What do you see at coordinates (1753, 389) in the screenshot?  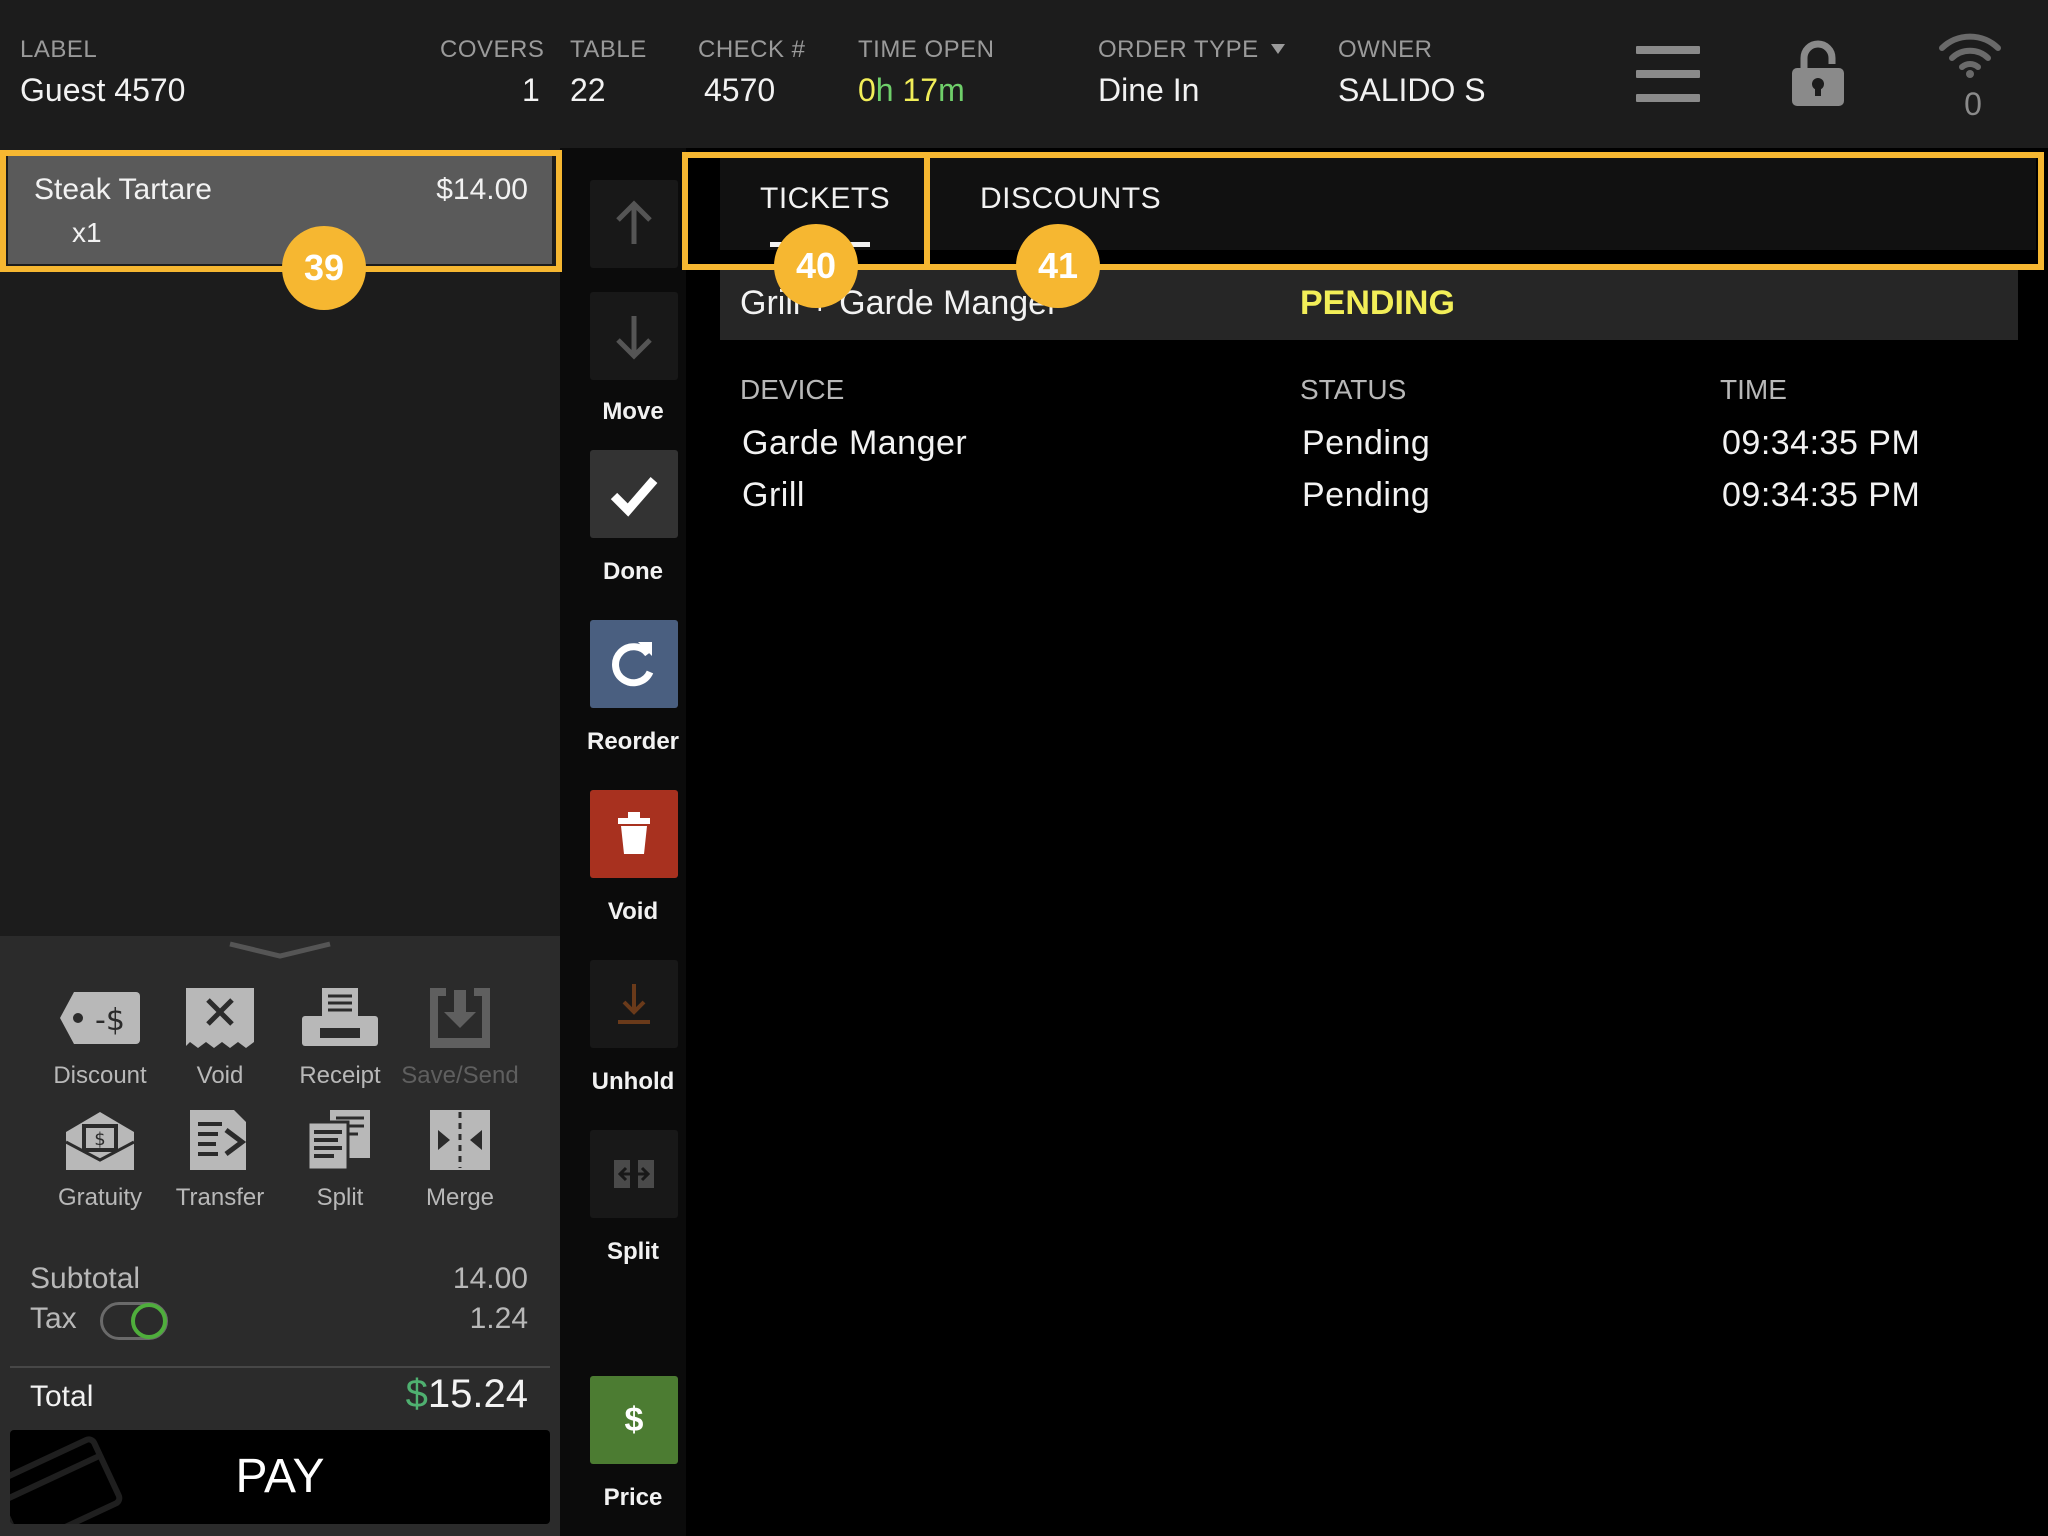 I see `column-header-time: TIME` at bounding box center [1753, 389].